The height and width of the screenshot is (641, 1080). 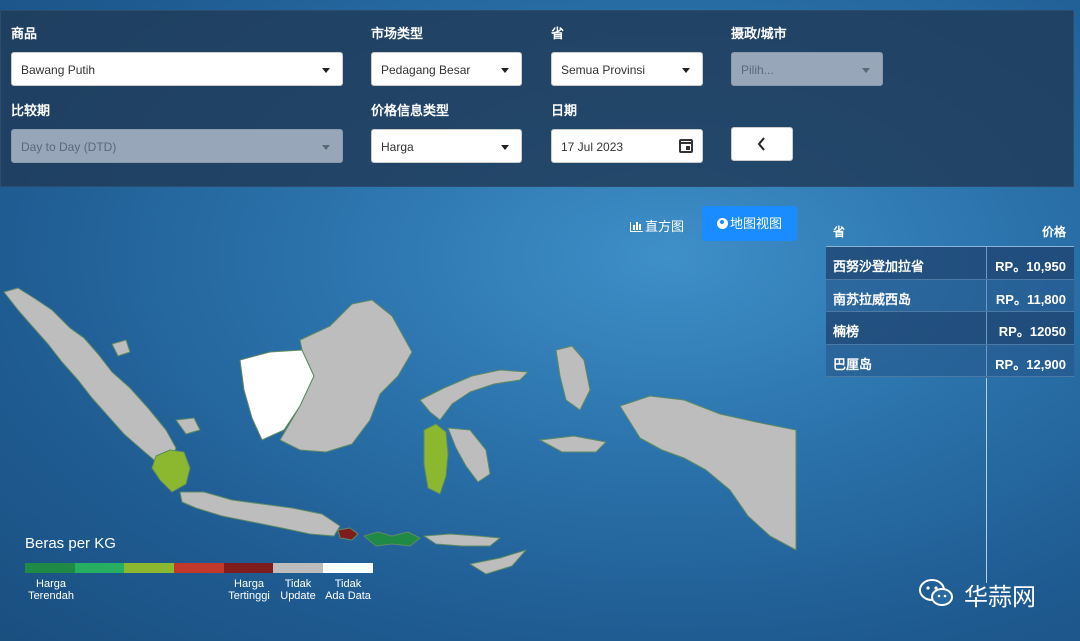 I want to click on legend-label-lowest: Harga Terendah, so click(x=51, y=590).